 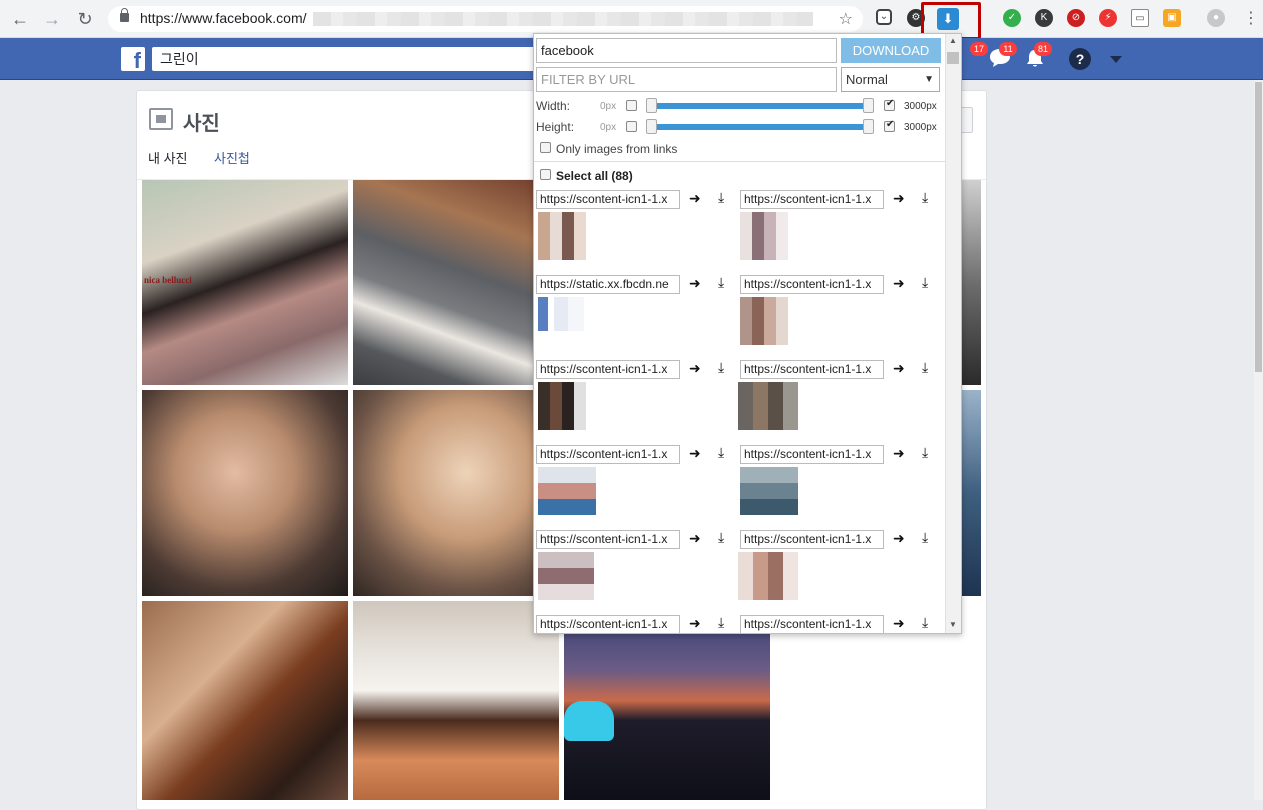 What do you see at coordinates (631, 105) in the screenshot?
I see `width-min-checkbox` at bounding box center [631, 105].